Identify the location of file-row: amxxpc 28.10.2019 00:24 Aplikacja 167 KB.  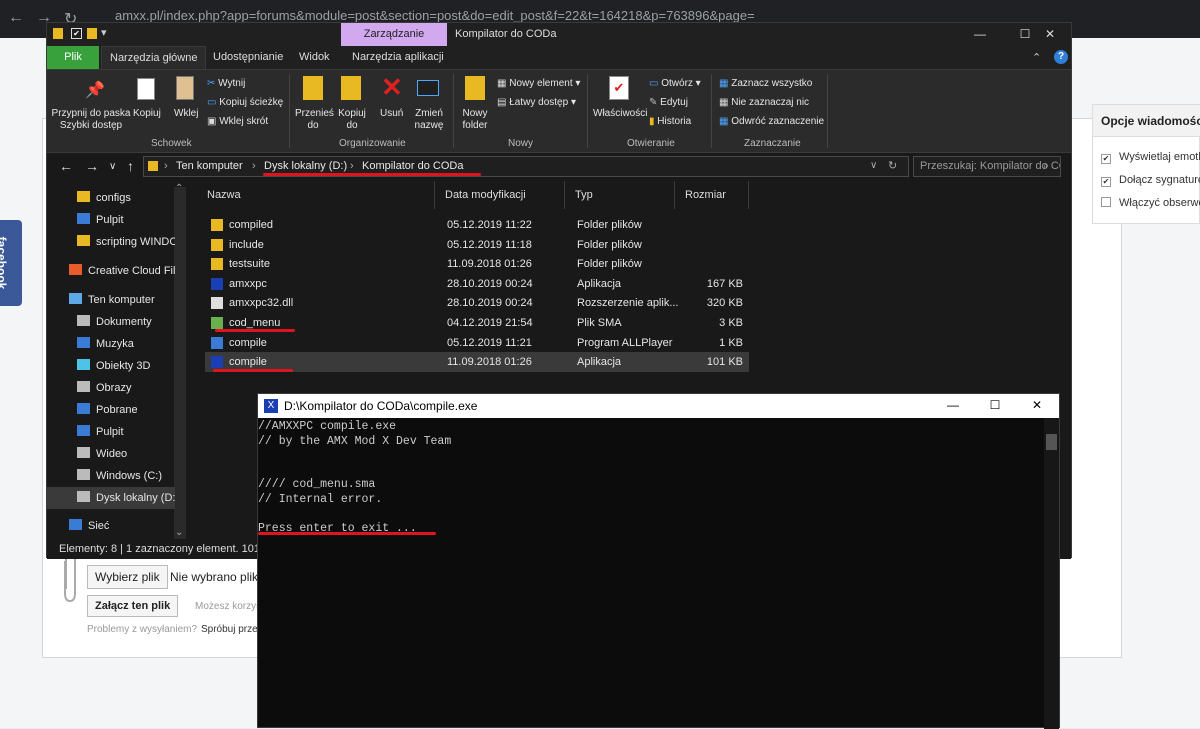
(477, 284).